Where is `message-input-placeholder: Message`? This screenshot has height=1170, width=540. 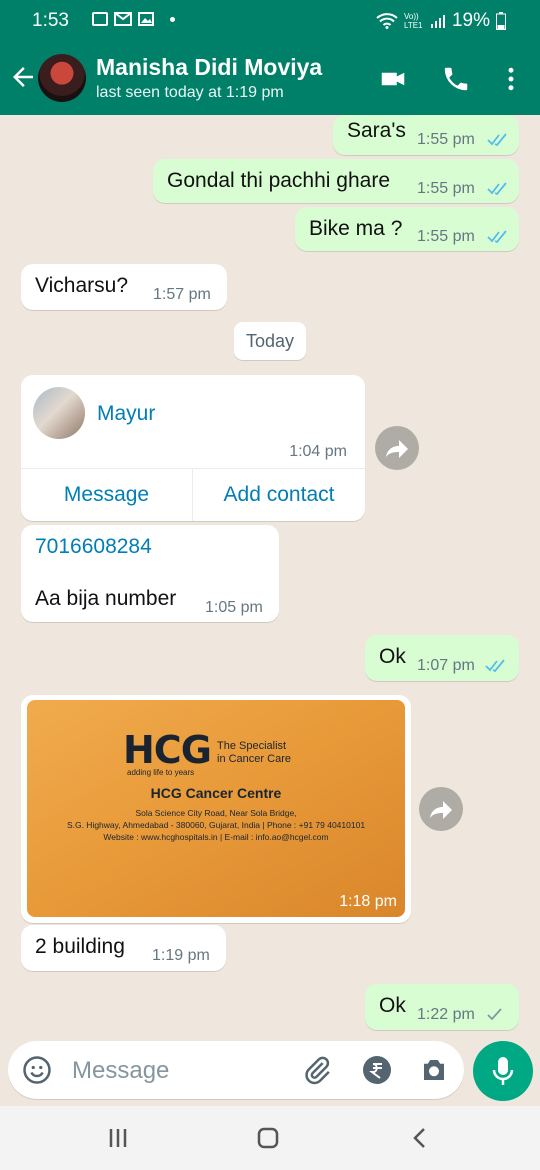 message-input-placeholder: Message is located at coordinates (120, 1071).